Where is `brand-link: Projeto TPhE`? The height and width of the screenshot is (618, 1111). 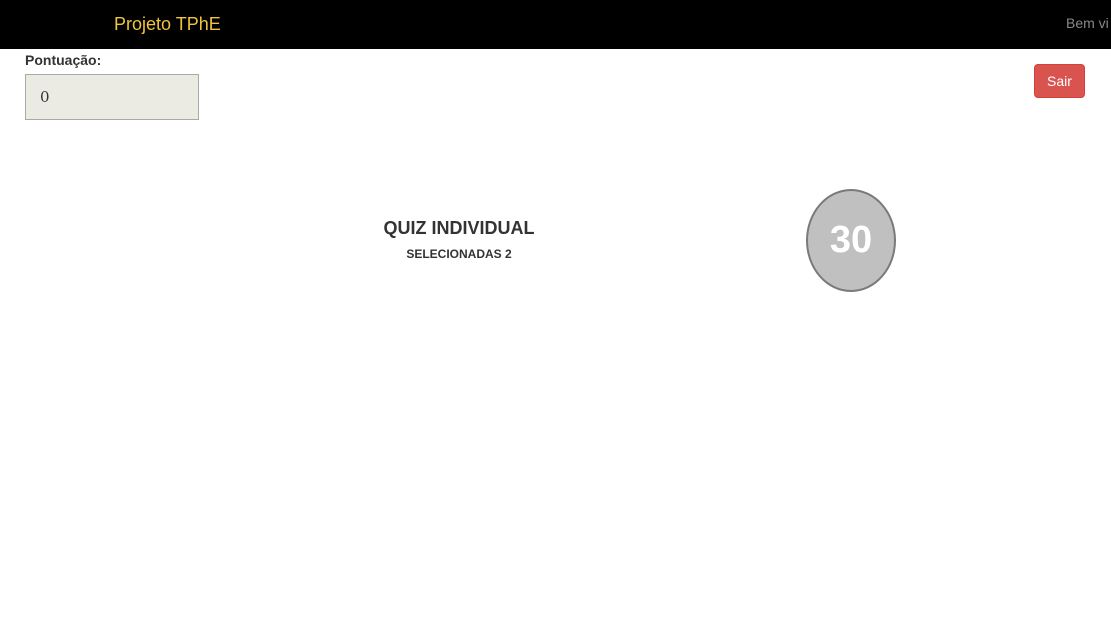
brand-link: Projeto TPhE is located at coordinates (167, 24).